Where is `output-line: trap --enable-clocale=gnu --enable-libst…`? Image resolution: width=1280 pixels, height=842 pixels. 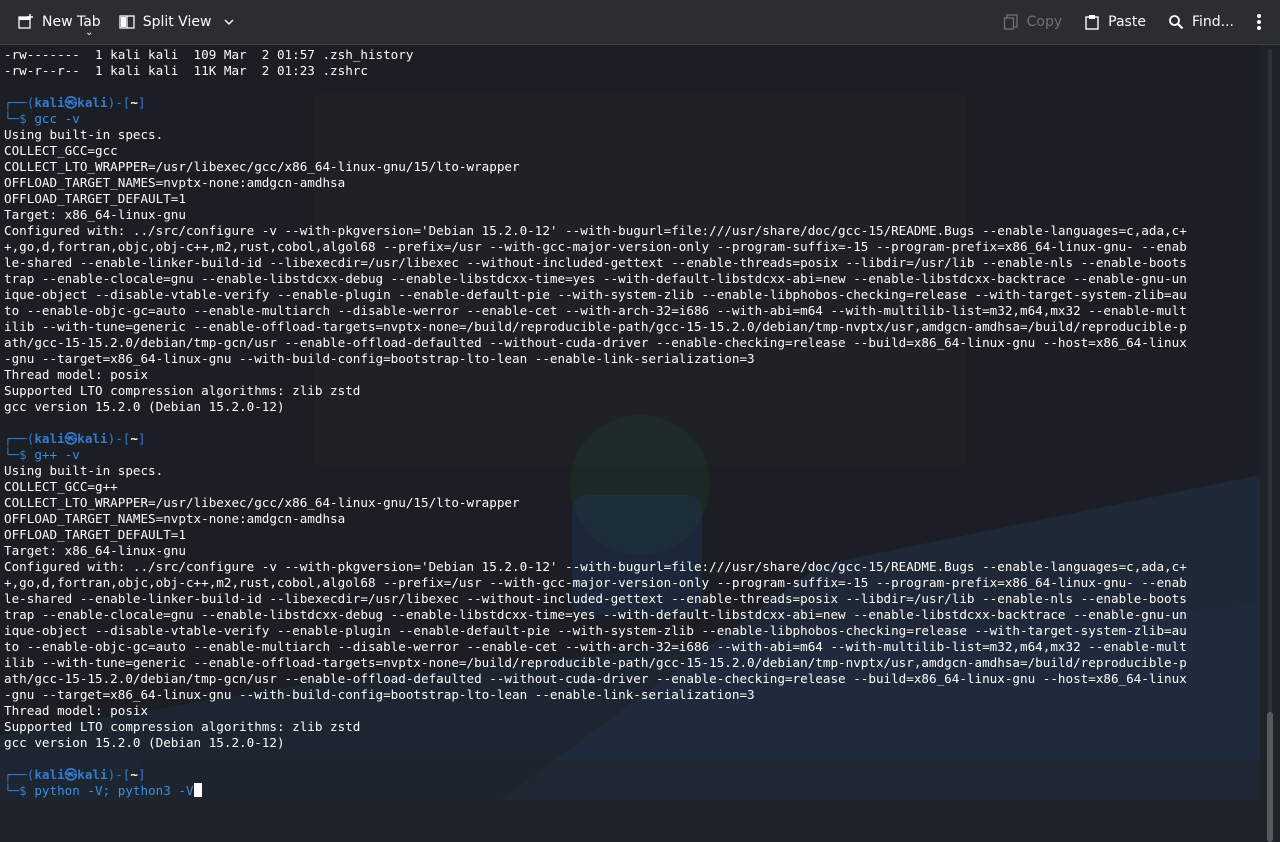 output-line: trap --enable-clocale=gnu --enable-libst… is located at coordinates (629, 615).